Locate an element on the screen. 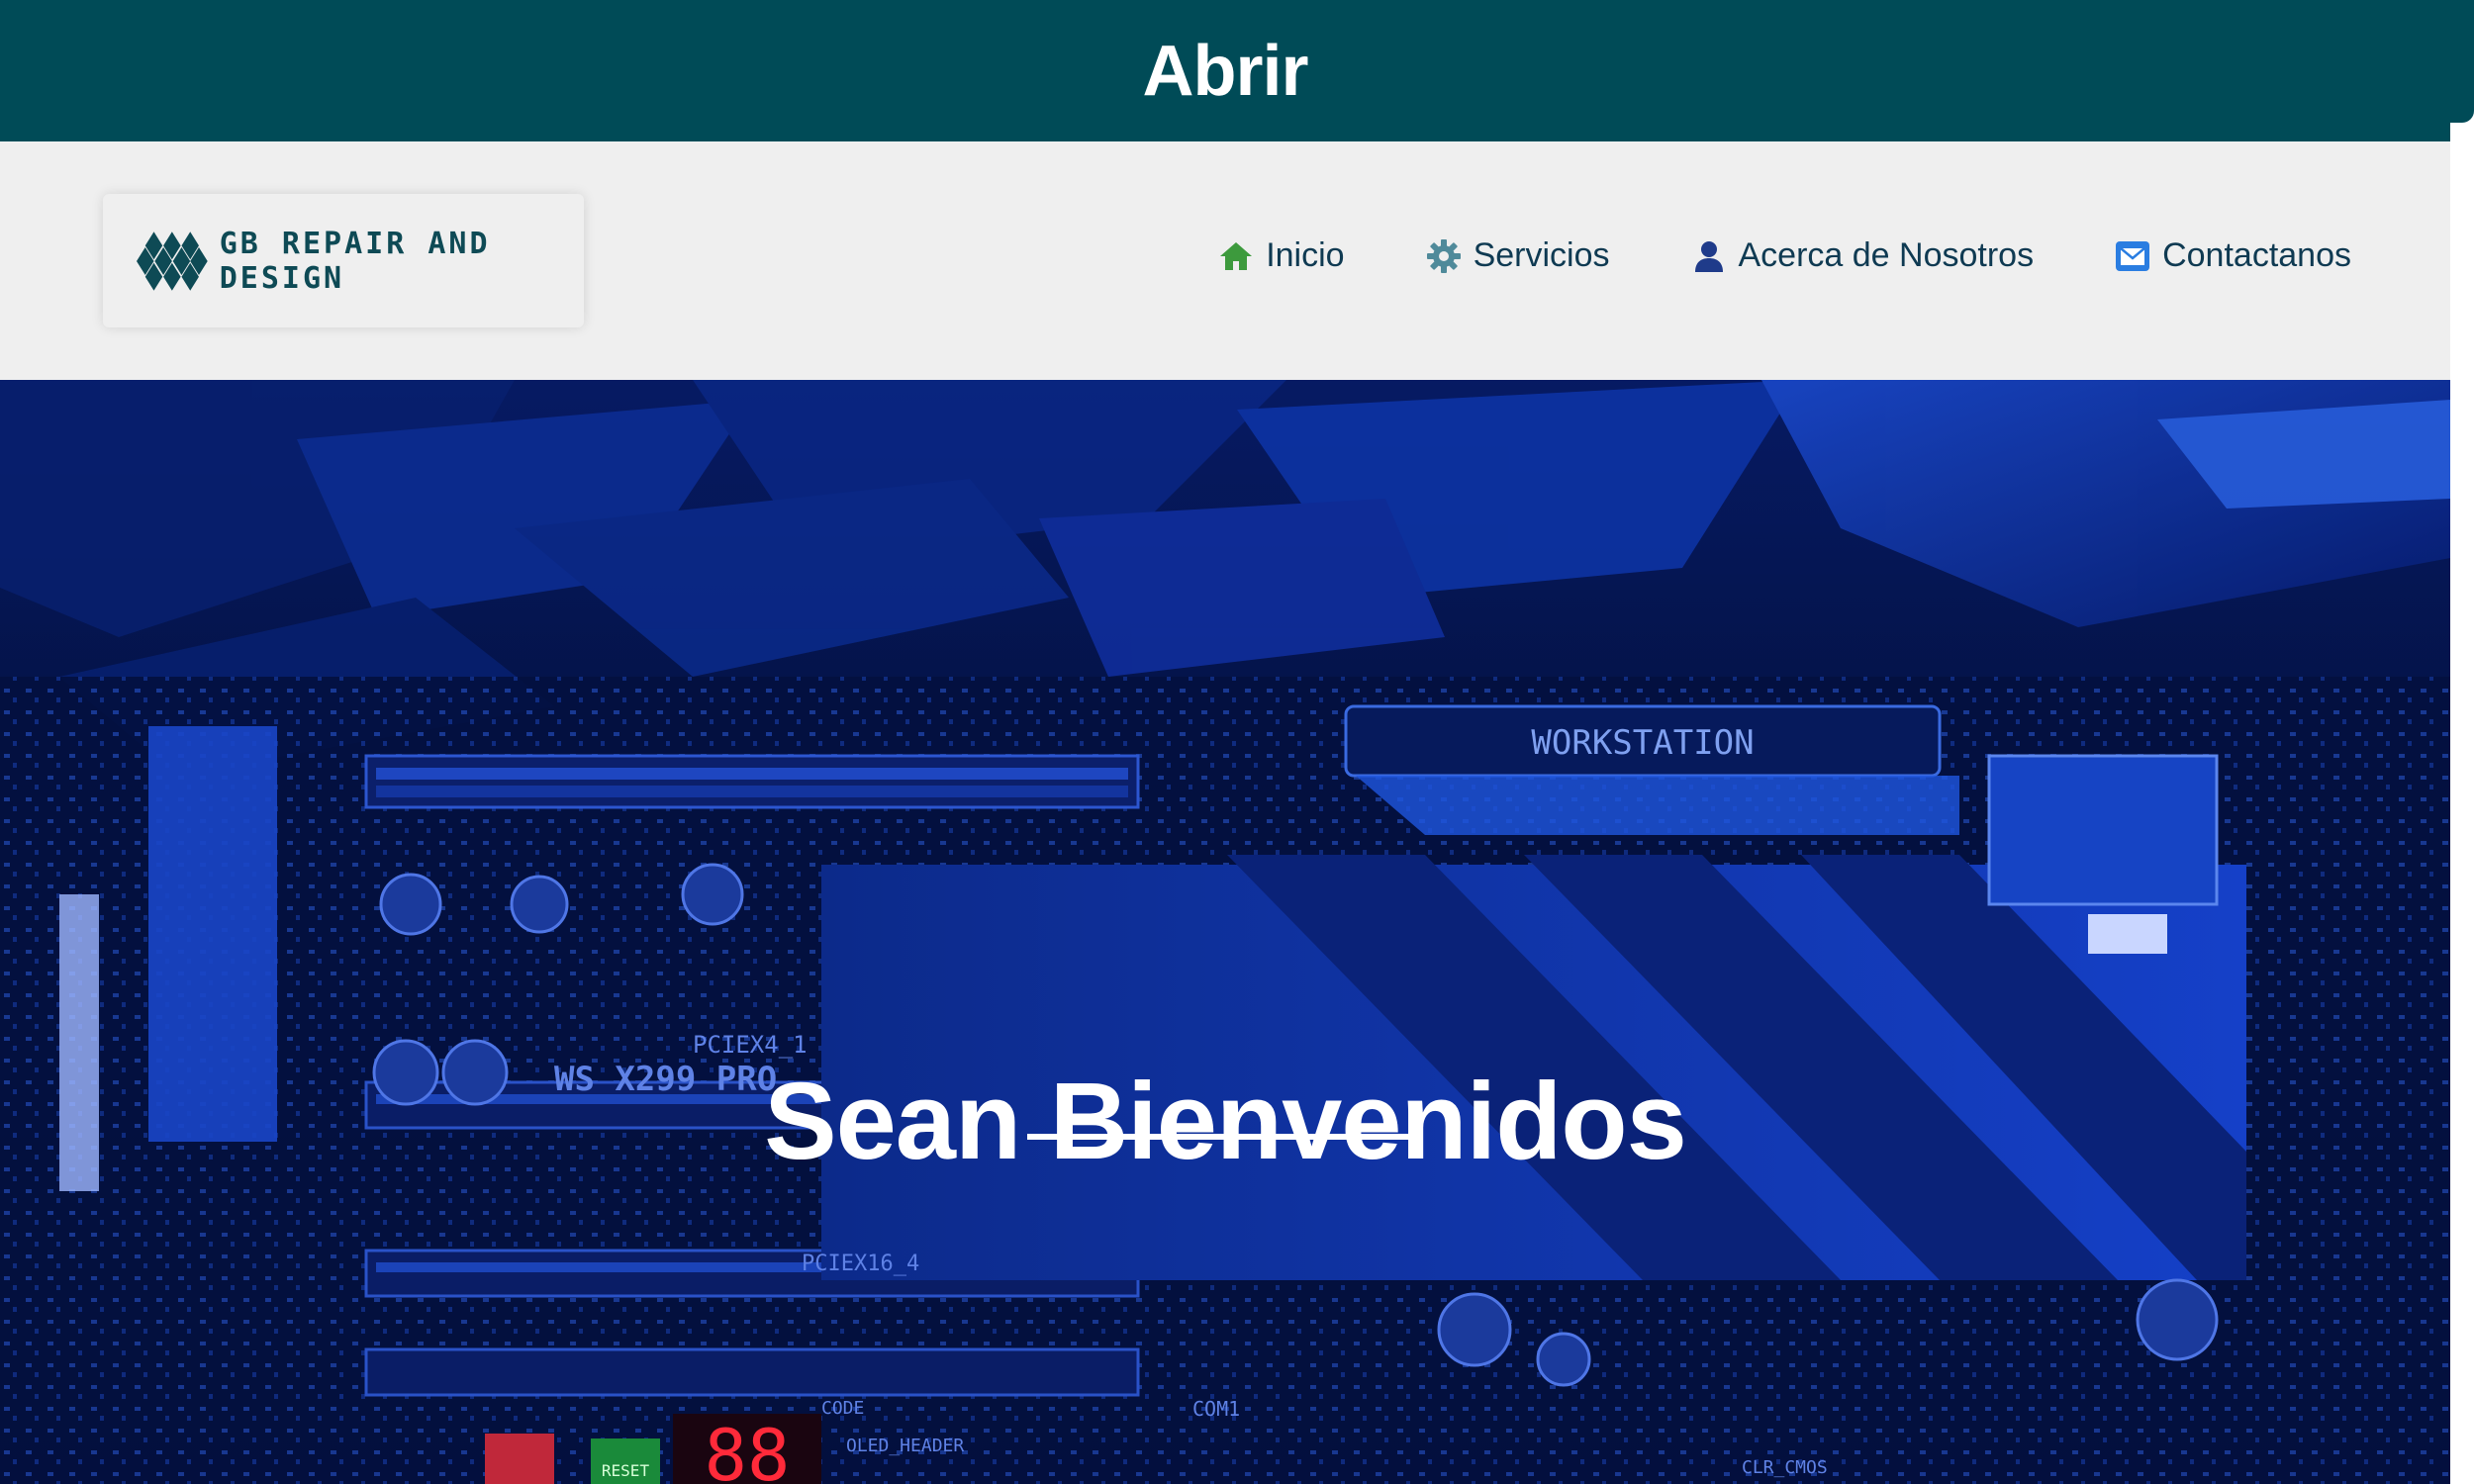 The image size is (2474, 1484). reset-board-label: RESET is located at coordinates (626, 1470).